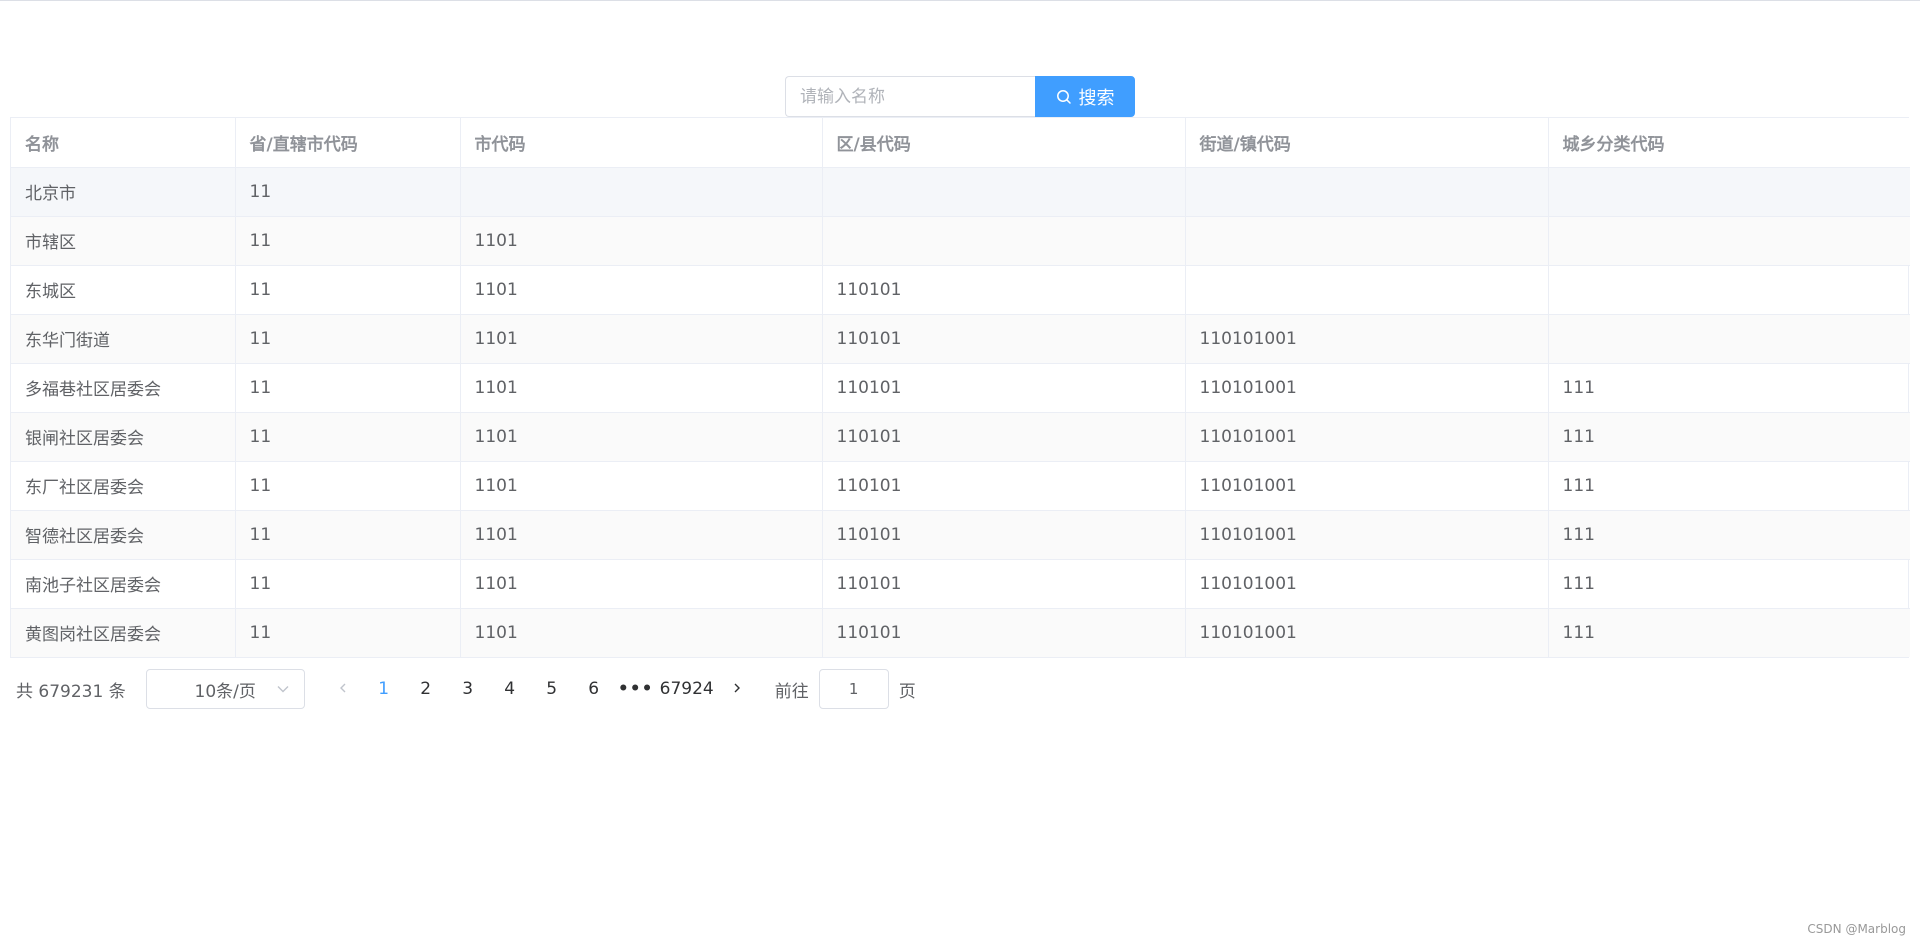 Image resolution: width=1920 pixels, height=942 pixels. What do you see at coordinates (123, 535) in the screenshot?
I see `table-cell: 智德社区居委会` at bounding box center [123, 535].